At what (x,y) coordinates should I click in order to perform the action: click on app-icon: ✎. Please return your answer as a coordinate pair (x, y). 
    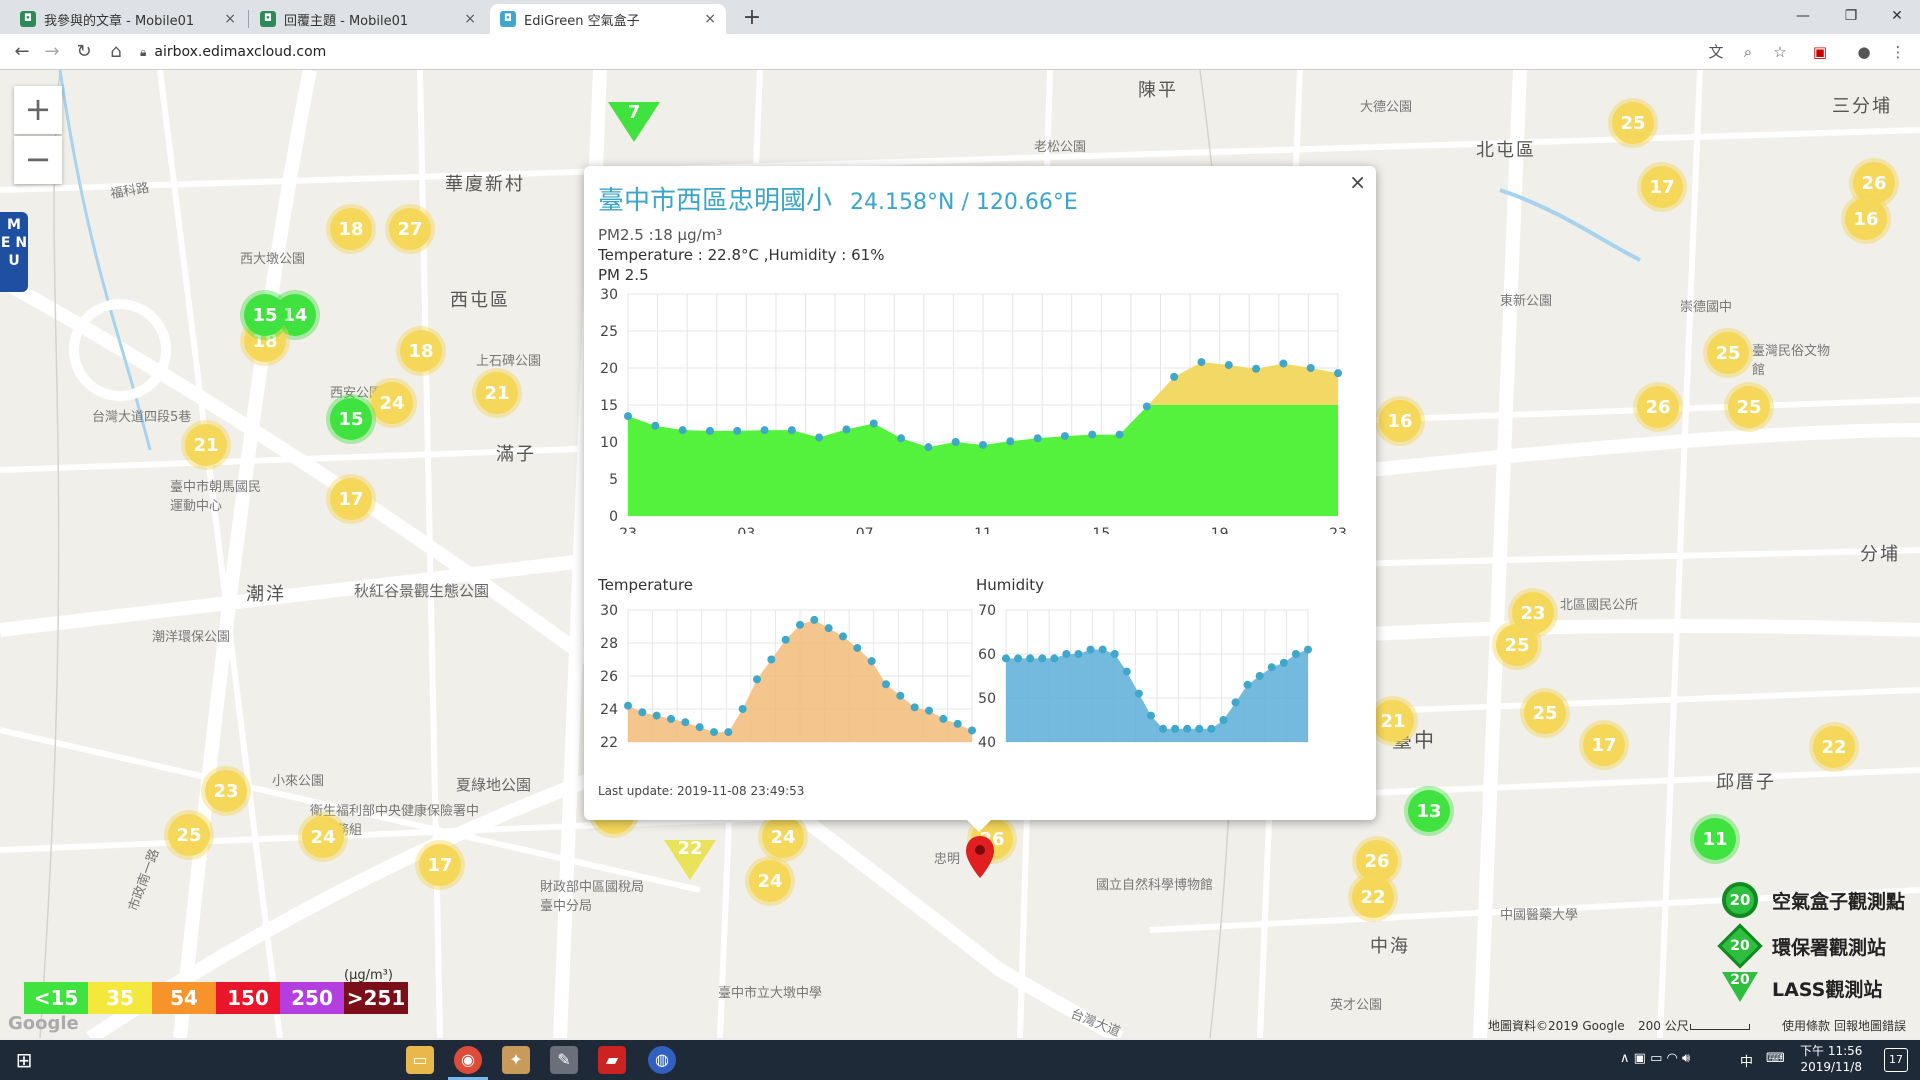
    Looking at the image, I should click on (564, 1060).